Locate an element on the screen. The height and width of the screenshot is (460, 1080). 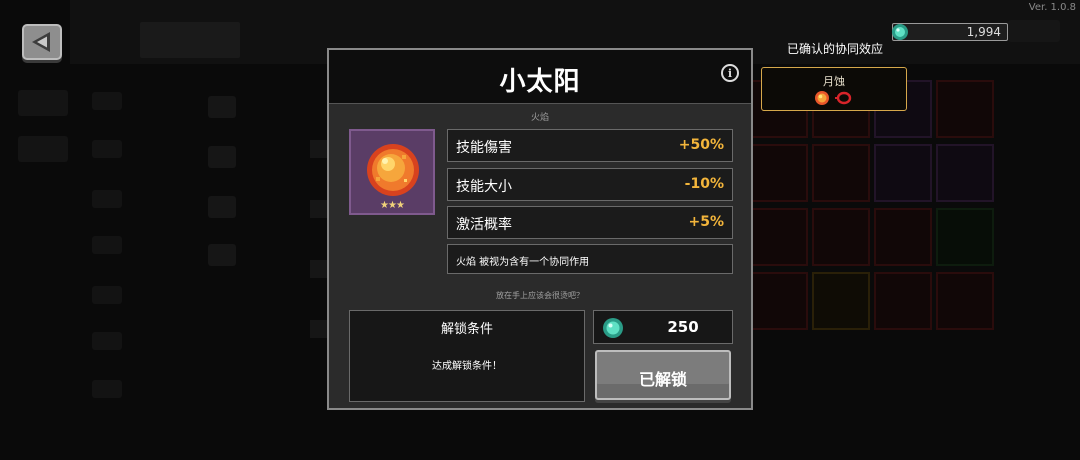
item-card: ★★★ is located at coordinates (392, 172).